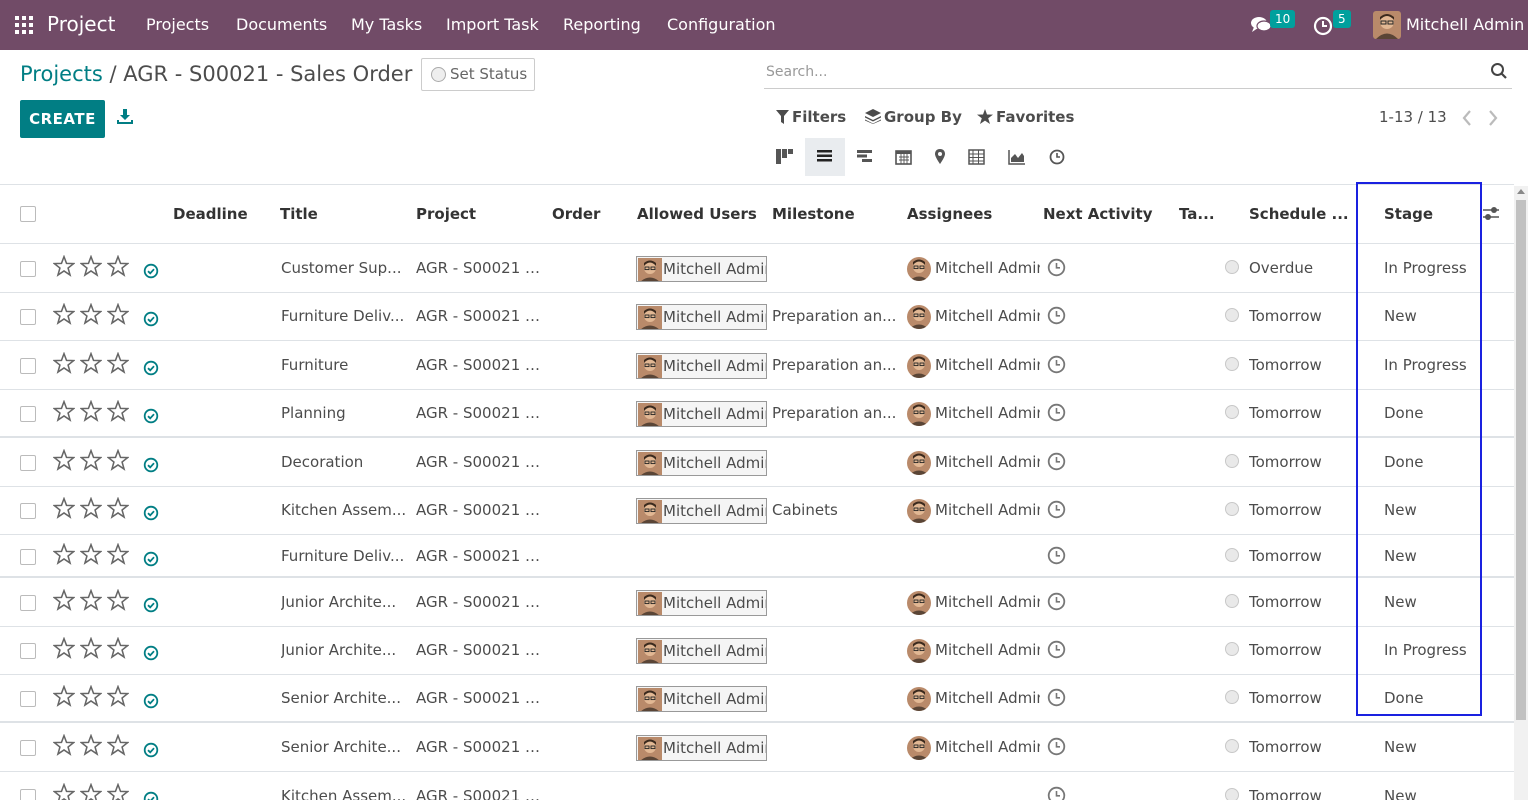 This screenshot has width=1528, height=800. Describe the element at coordinates (977, 157) in the screenshot. I see `view-pivot-button` at that location.